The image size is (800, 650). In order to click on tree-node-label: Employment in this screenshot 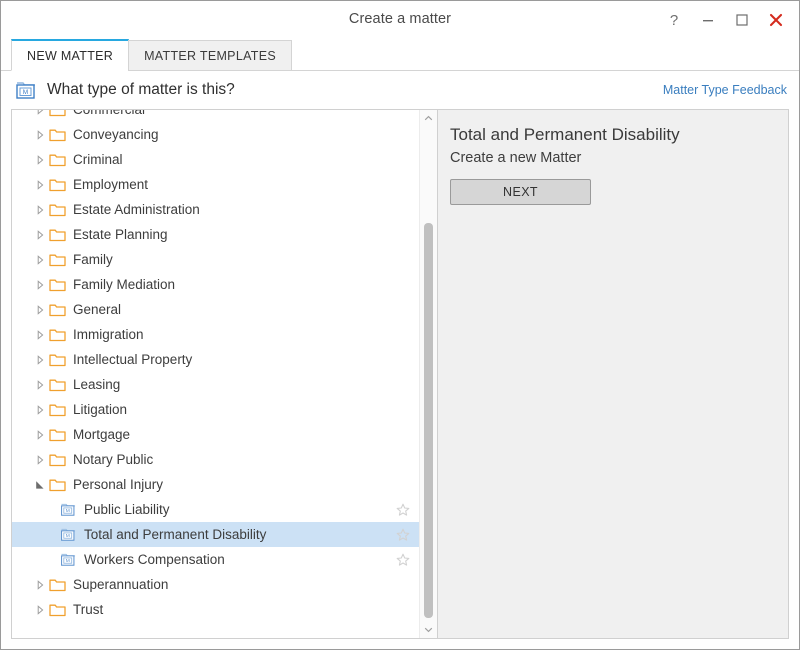, I will do `click(111, 184)`.